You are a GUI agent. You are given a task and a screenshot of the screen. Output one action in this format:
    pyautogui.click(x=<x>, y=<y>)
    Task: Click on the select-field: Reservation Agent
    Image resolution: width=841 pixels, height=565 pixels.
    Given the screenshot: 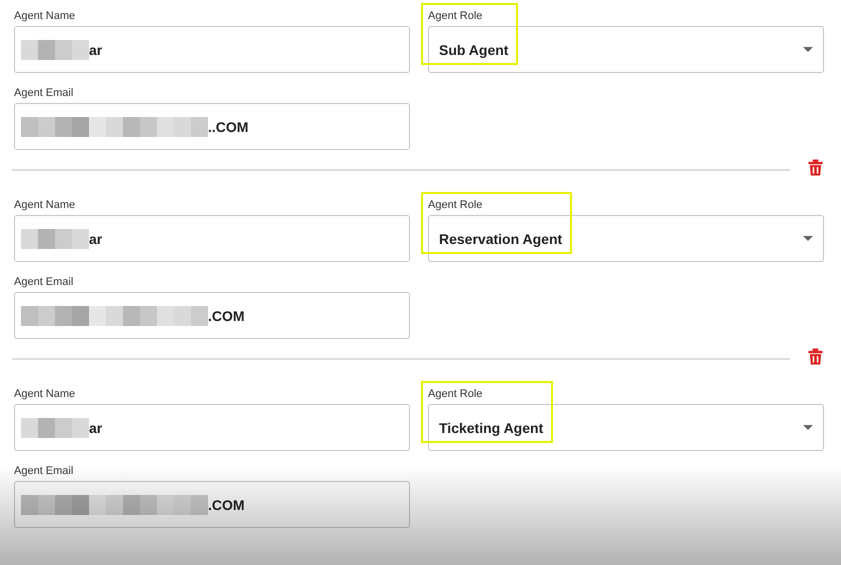 What is the action you would take?
    pyautogui.click(x=626, y=238)
    